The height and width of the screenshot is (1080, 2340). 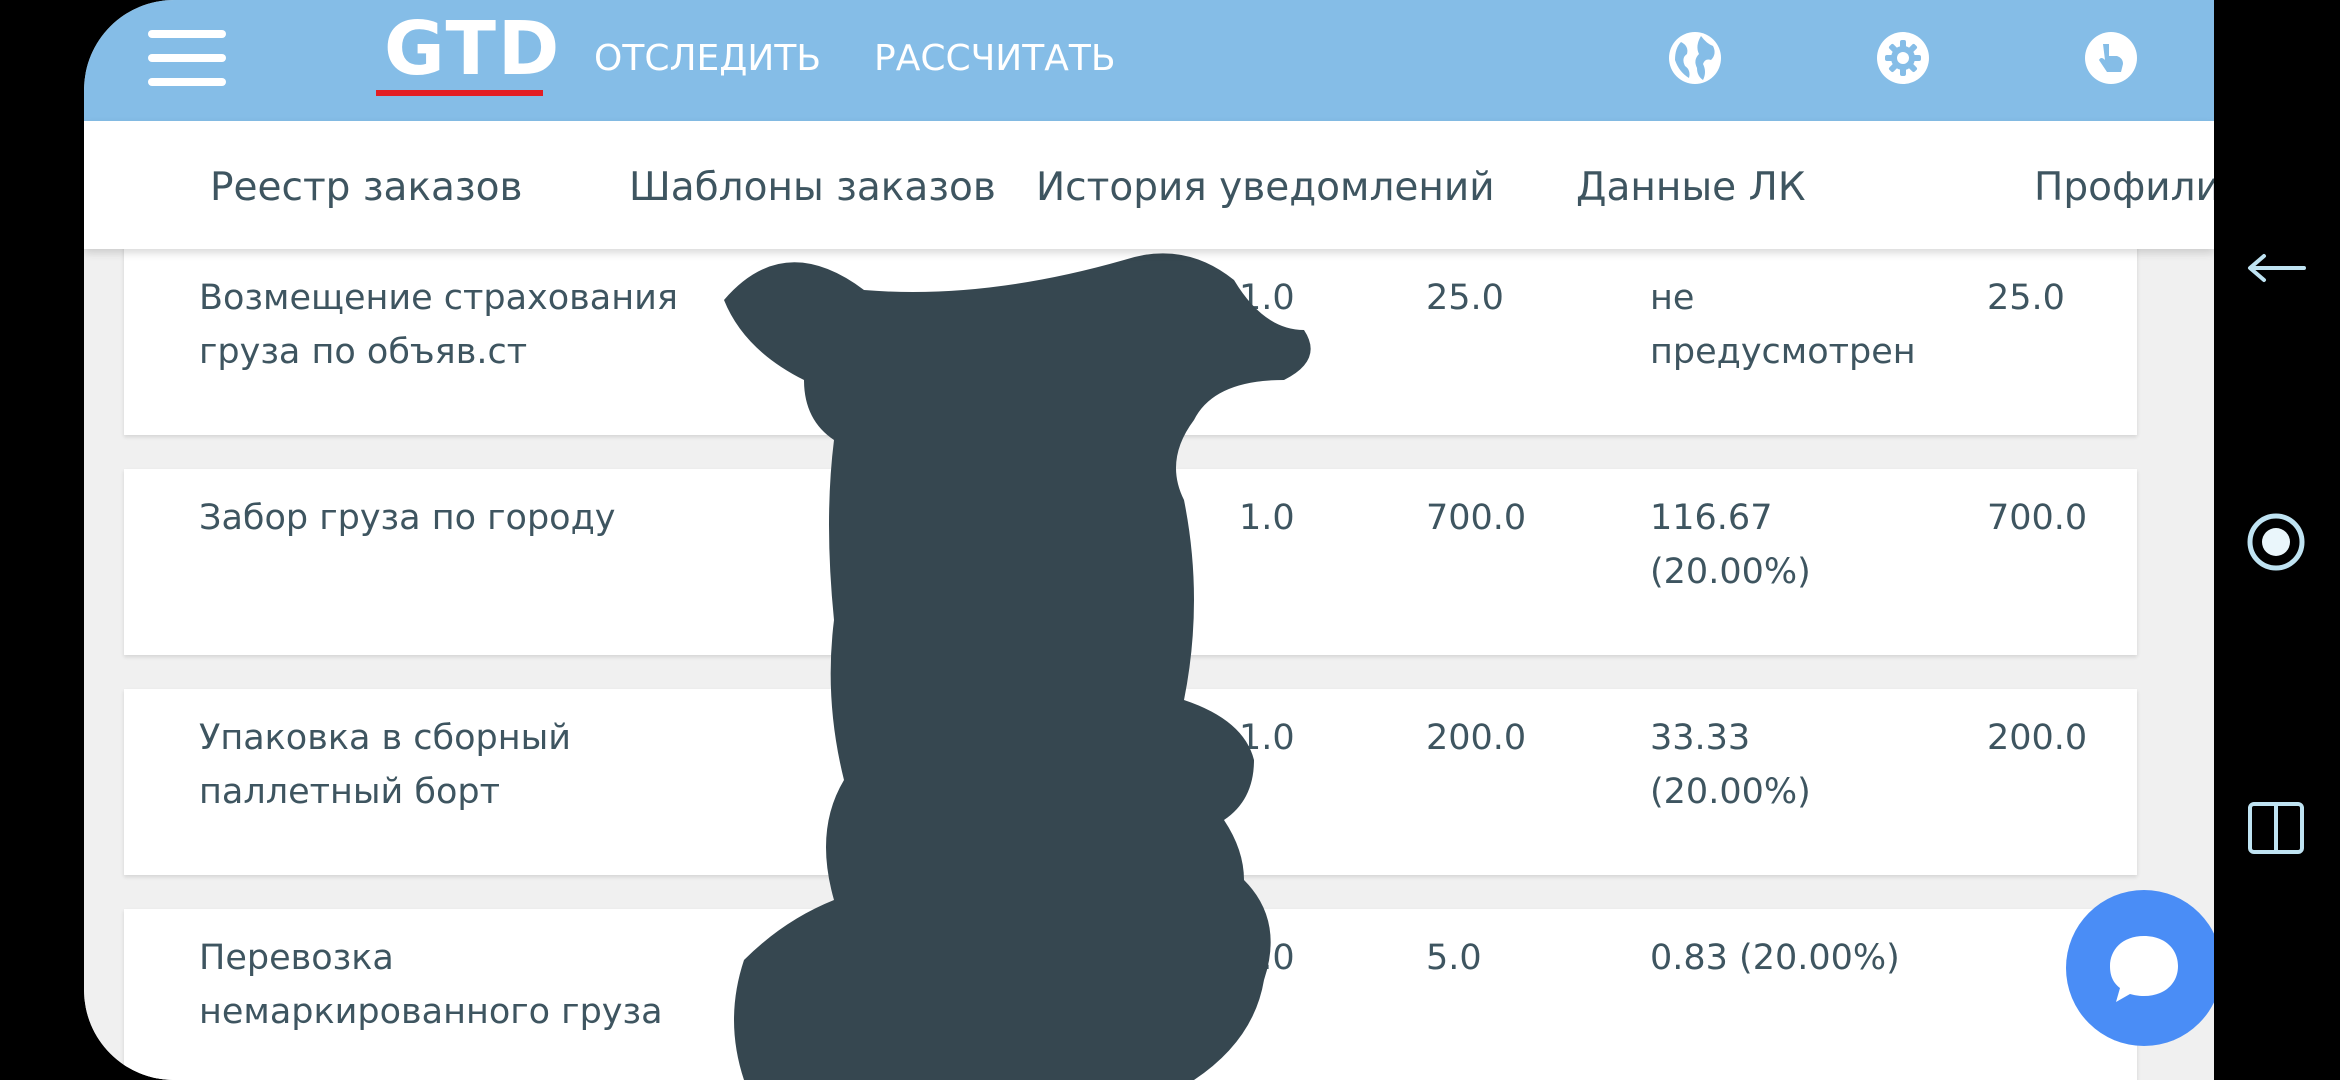 I want to click on service-price: 25.0, so click(x=1465, y=298).